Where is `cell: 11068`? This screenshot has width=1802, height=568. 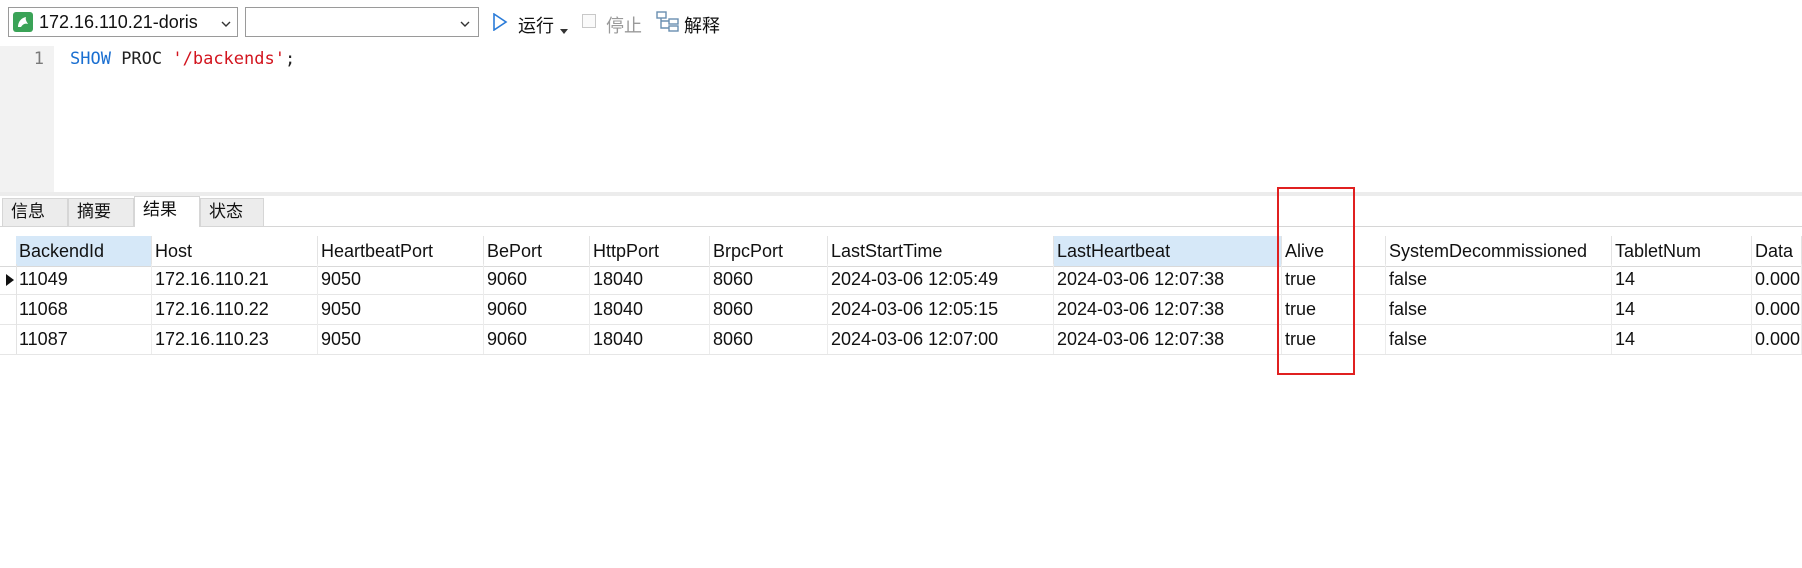
cell: 11068 is located at coordinates (84, 309).